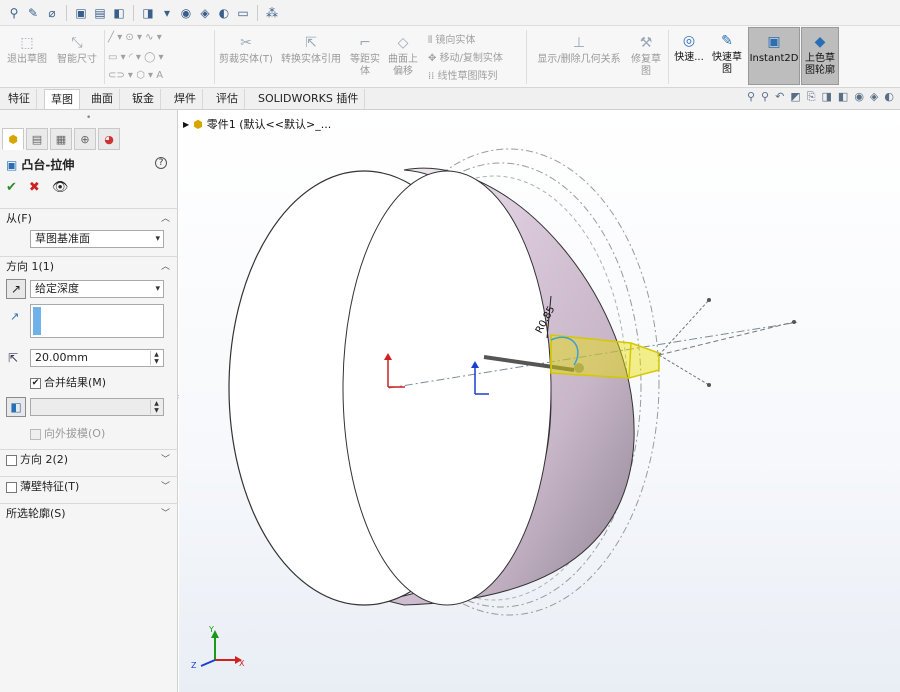  I want to click on monitor-icon: ▭, so click(243, 13).